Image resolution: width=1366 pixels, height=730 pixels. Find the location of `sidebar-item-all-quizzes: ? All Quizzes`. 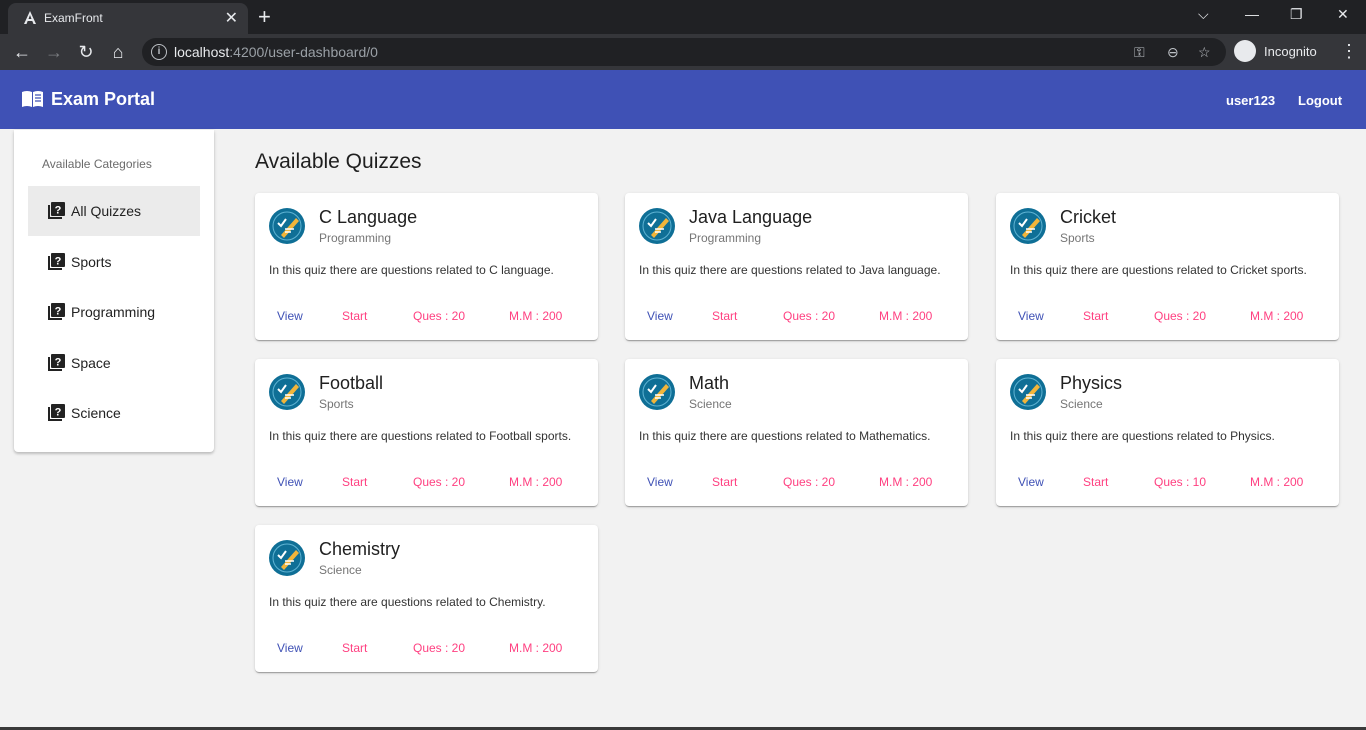

sidebar-item-all-quizzes: ? All Quizzes is located at coordinates (114, 211).